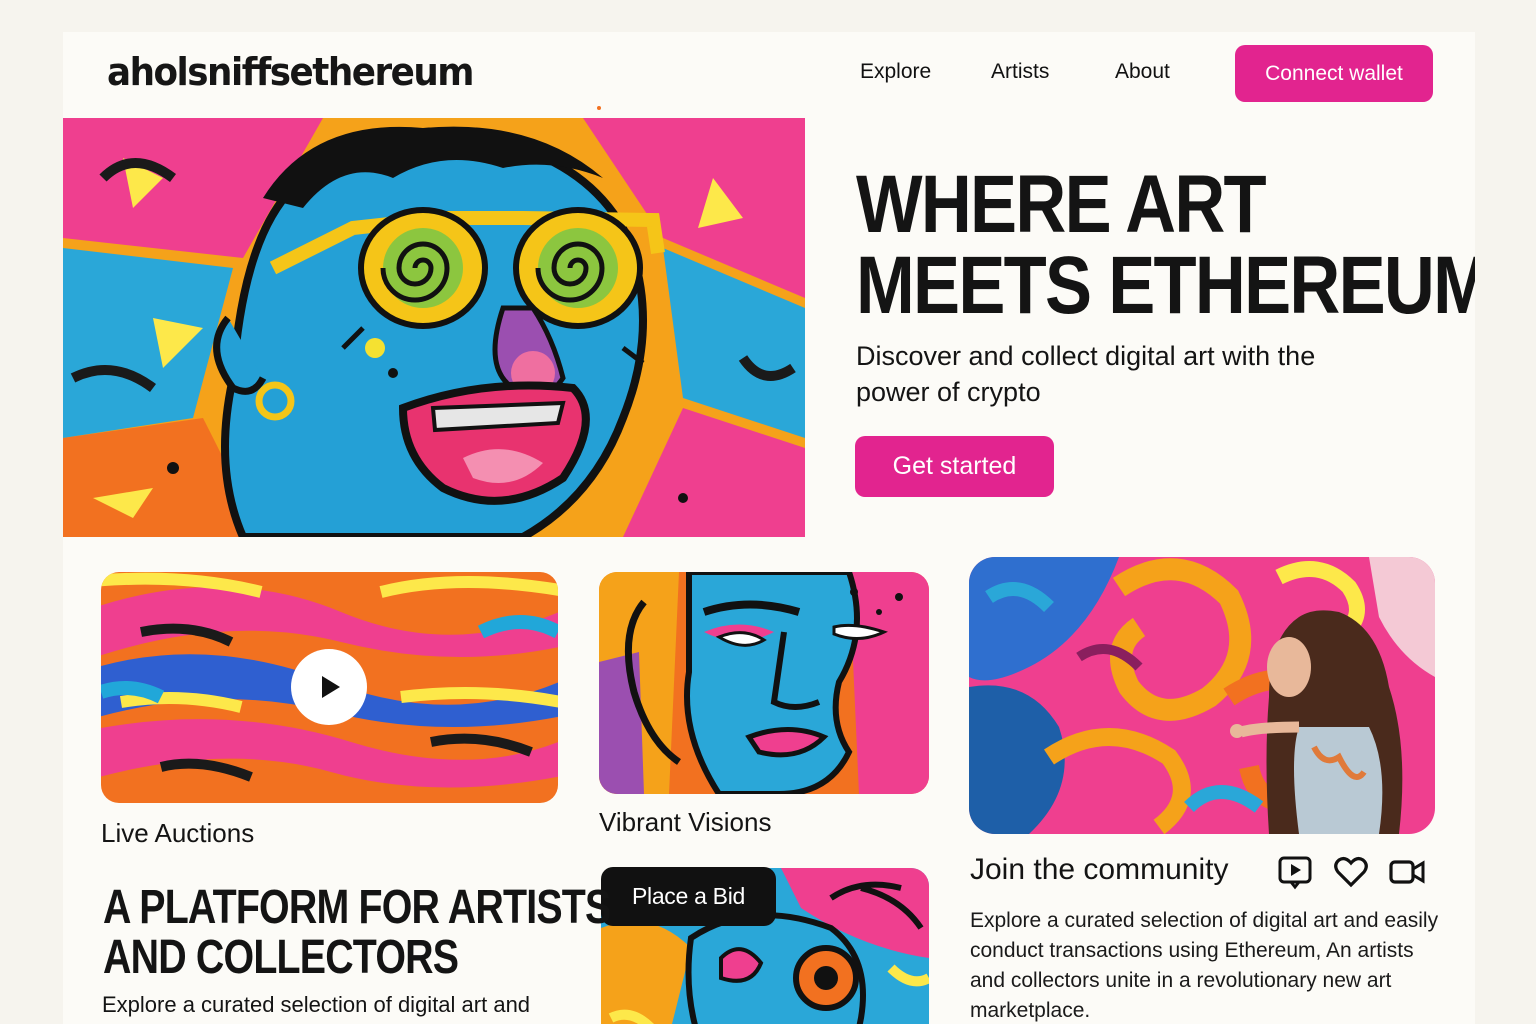 The height and width of the screenshot is (1024, 1536). What do you see at coordinates (895, 72) in the screenshot?
I see `nav-explore: Explore` at bounding box center [895, 72].